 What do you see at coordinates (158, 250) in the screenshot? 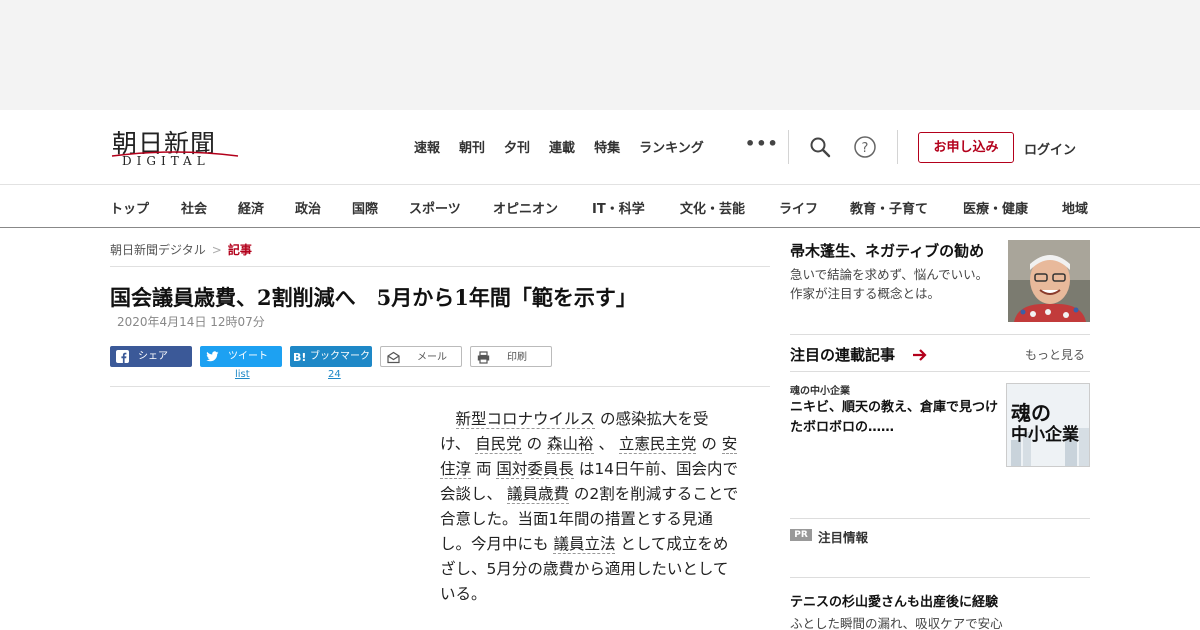
I see `breadcrumb-home: 朝日新聞デジタル` at bounding box center [158, 250].